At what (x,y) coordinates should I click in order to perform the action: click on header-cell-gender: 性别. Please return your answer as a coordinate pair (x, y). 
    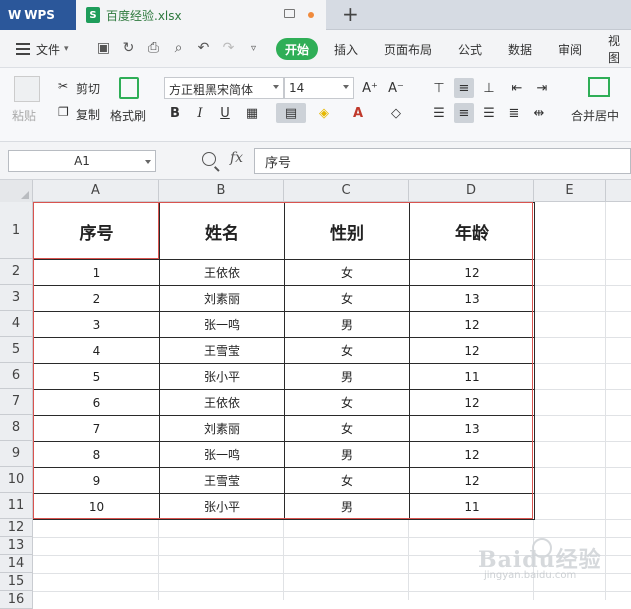
    Looking at the image, I should click on (347, 231).